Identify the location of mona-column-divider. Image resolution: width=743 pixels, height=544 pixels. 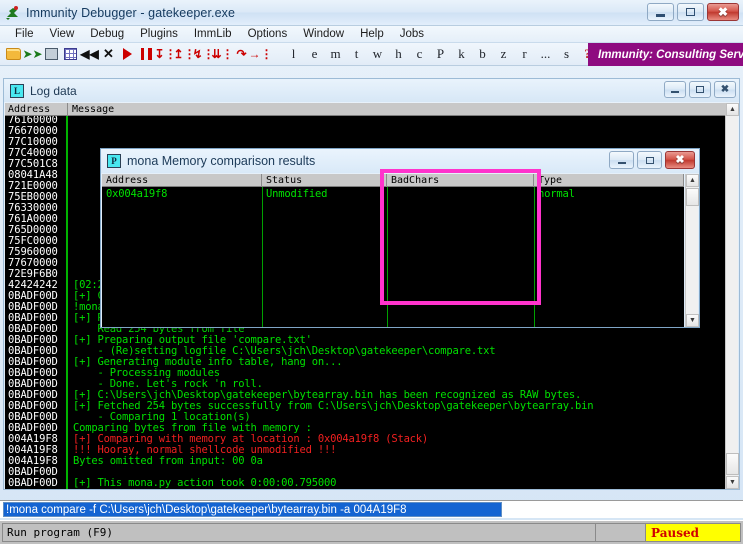
(262, 257).